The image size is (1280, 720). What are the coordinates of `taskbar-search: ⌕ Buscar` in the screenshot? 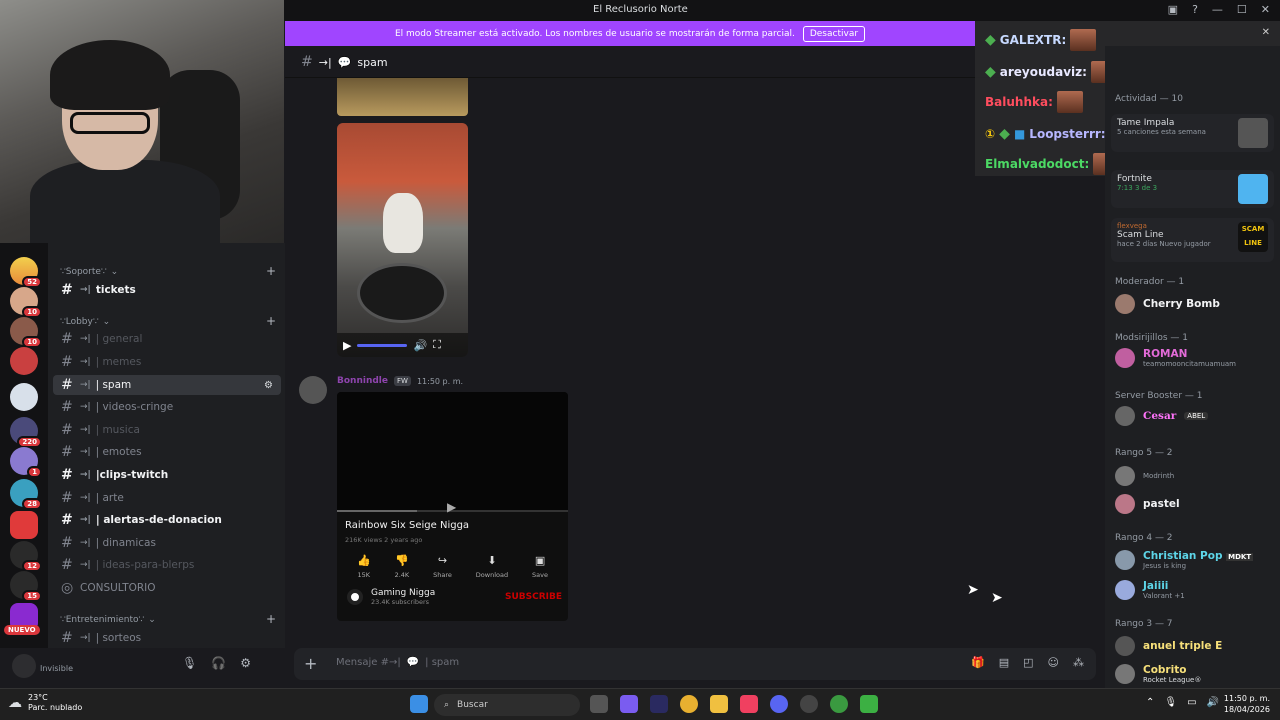 It's located at (507, 705).